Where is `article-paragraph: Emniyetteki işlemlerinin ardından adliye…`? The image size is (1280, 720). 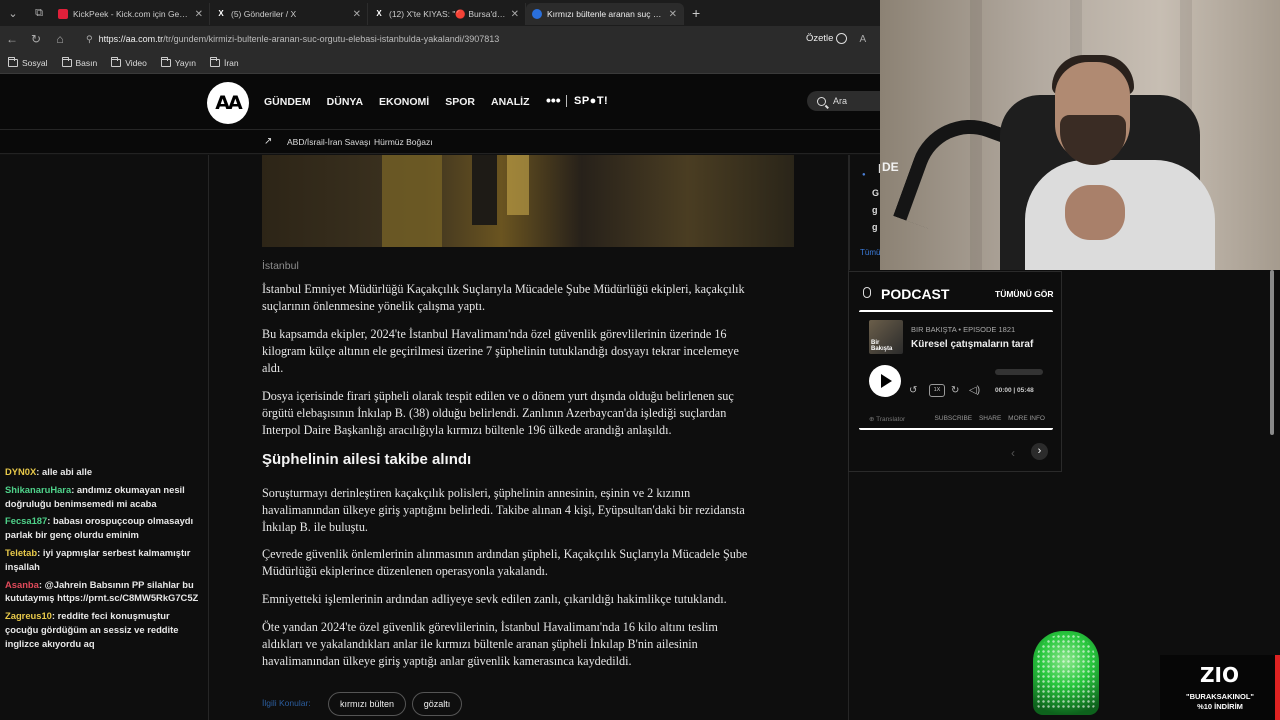
article-paragraph: Emniyetteki işlemlerinin ardından adliye… is located at coordinates (494, 599).